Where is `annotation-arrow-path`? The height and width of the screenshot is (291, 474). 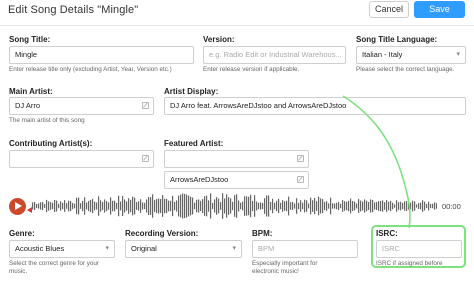 annotation-arrow-path is located at coordinates (376, 162).